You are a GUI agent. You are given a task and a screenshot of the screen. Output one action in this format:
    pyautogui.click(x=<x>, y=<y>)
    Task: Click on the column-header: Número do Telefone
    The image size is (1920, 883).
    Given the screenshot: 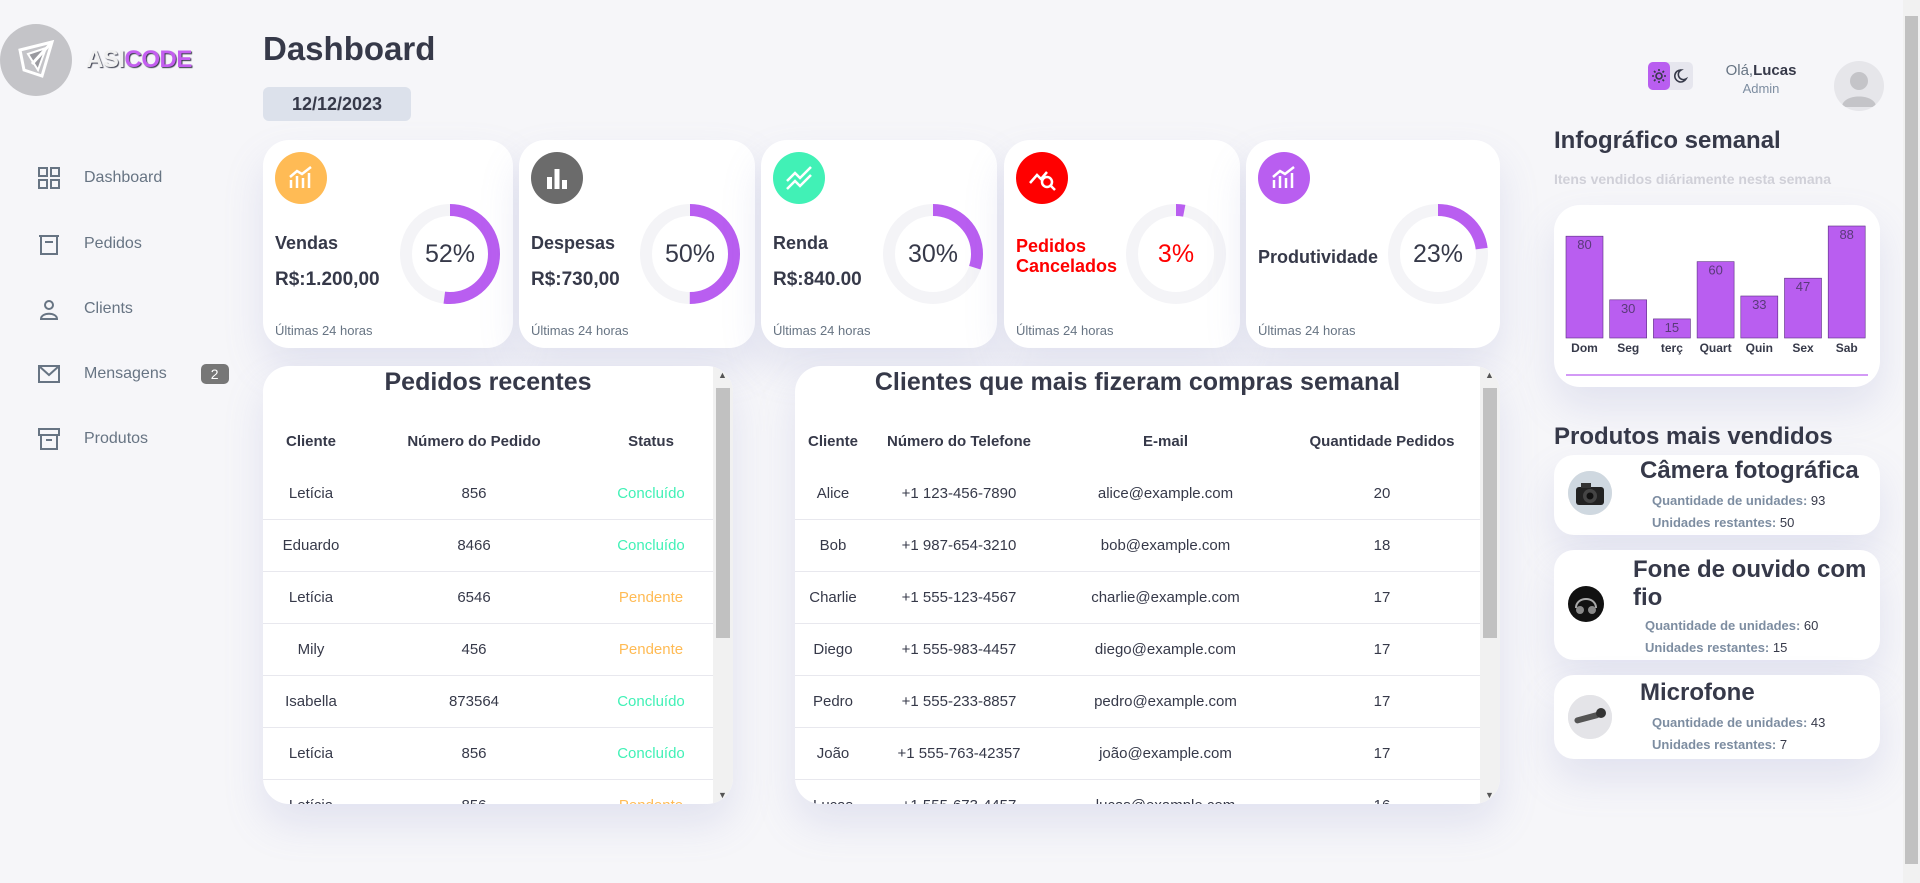 What is the action you would take?
    pyautogui.click(x=959, y=441)
    